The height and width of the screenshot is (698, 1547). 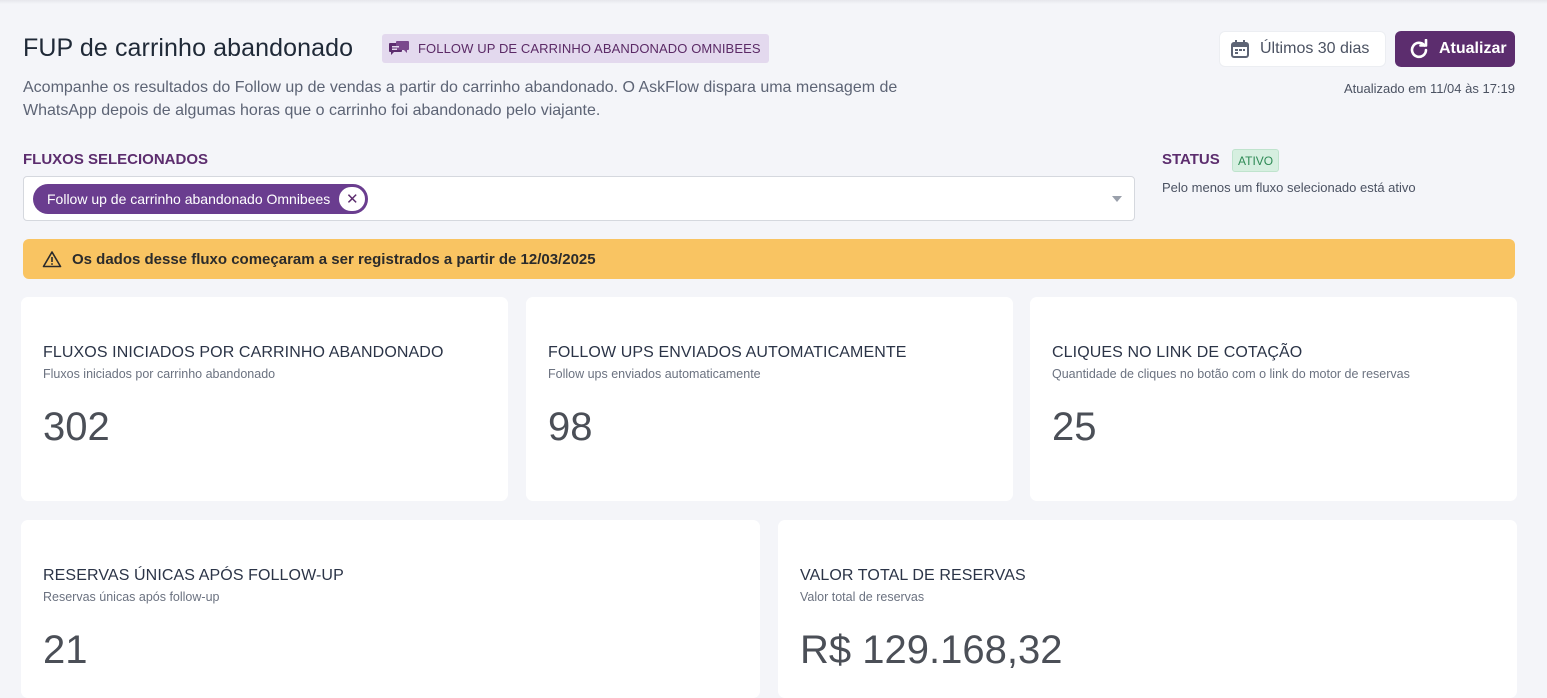 I want to click on metric-title: CLIQUES NO LINK DE COTAÇÃO, so click(x=1177, y=352).